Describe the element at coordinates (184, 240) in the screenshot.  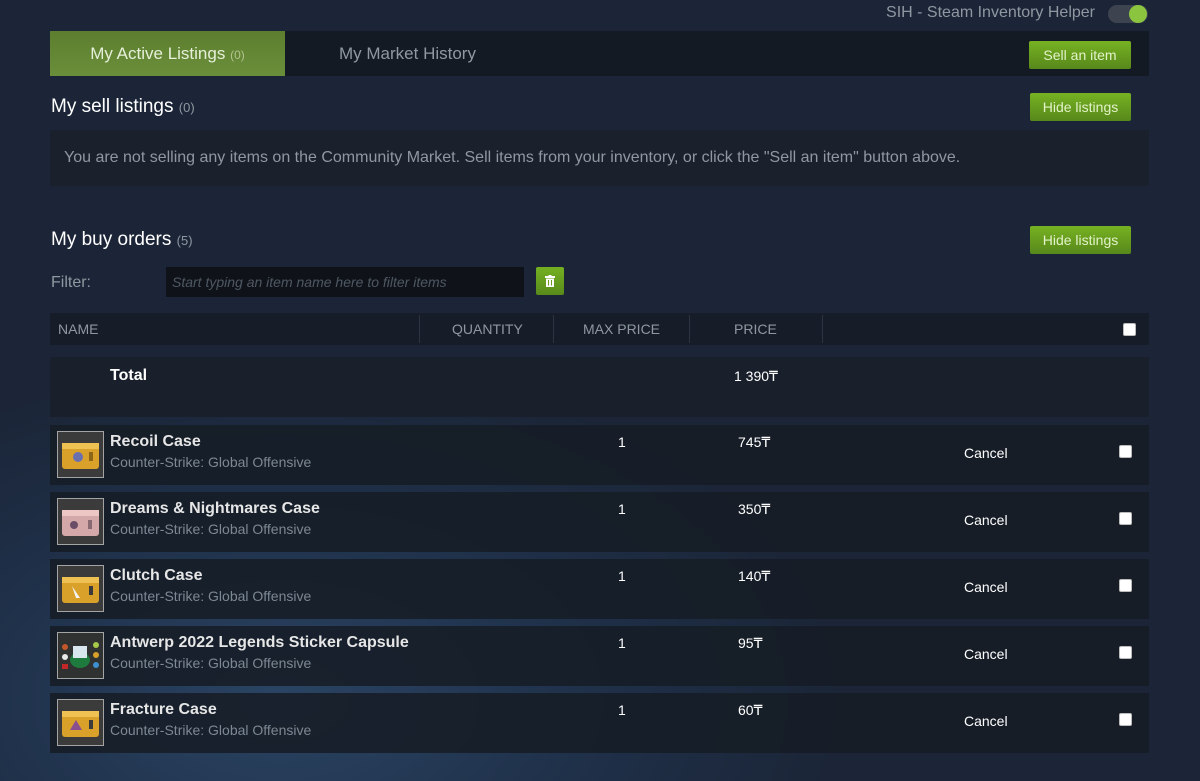
I see `buy-orders-count: (5)` at that location.